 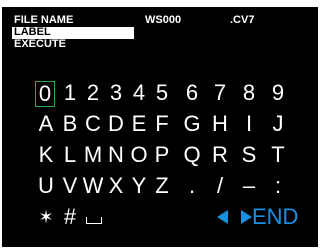 I want to click on key-period: ., so click(x=192, y=186).